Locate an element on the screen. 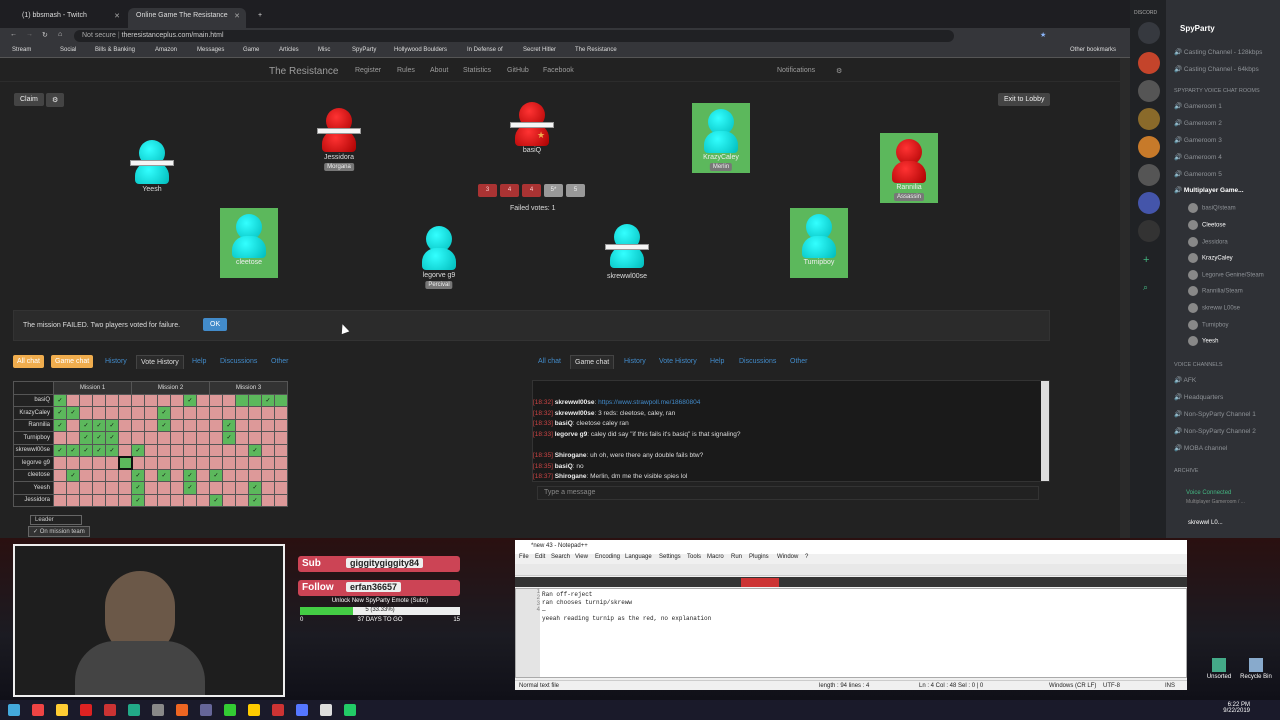  voice-user: KrazyCaley is located at coordinates (1210, 258).